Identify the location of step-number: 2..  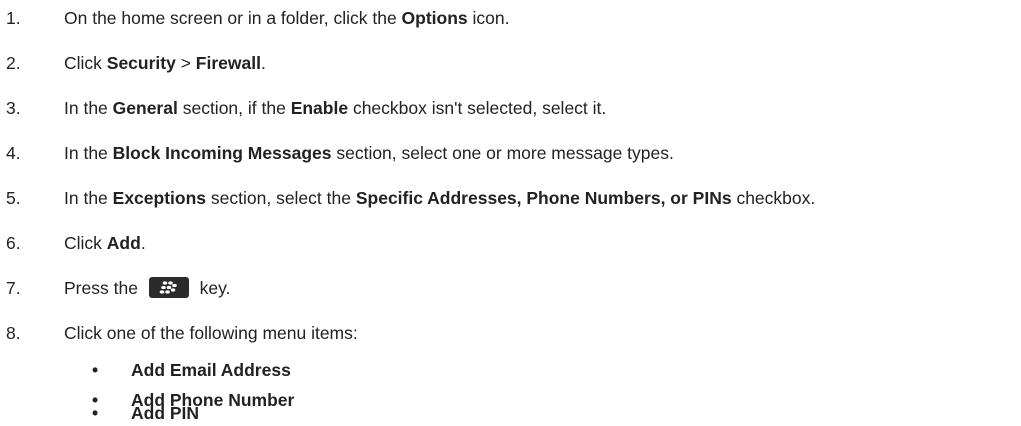
(13, 63).